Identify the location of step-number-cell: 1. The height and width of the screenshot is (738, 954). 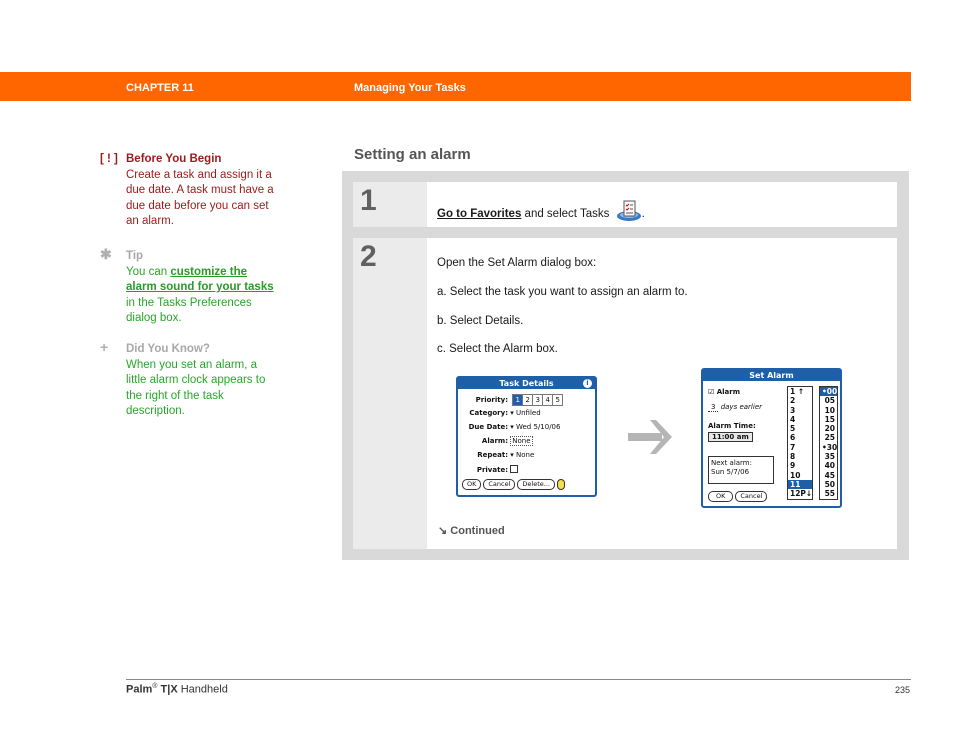
(390, 204).